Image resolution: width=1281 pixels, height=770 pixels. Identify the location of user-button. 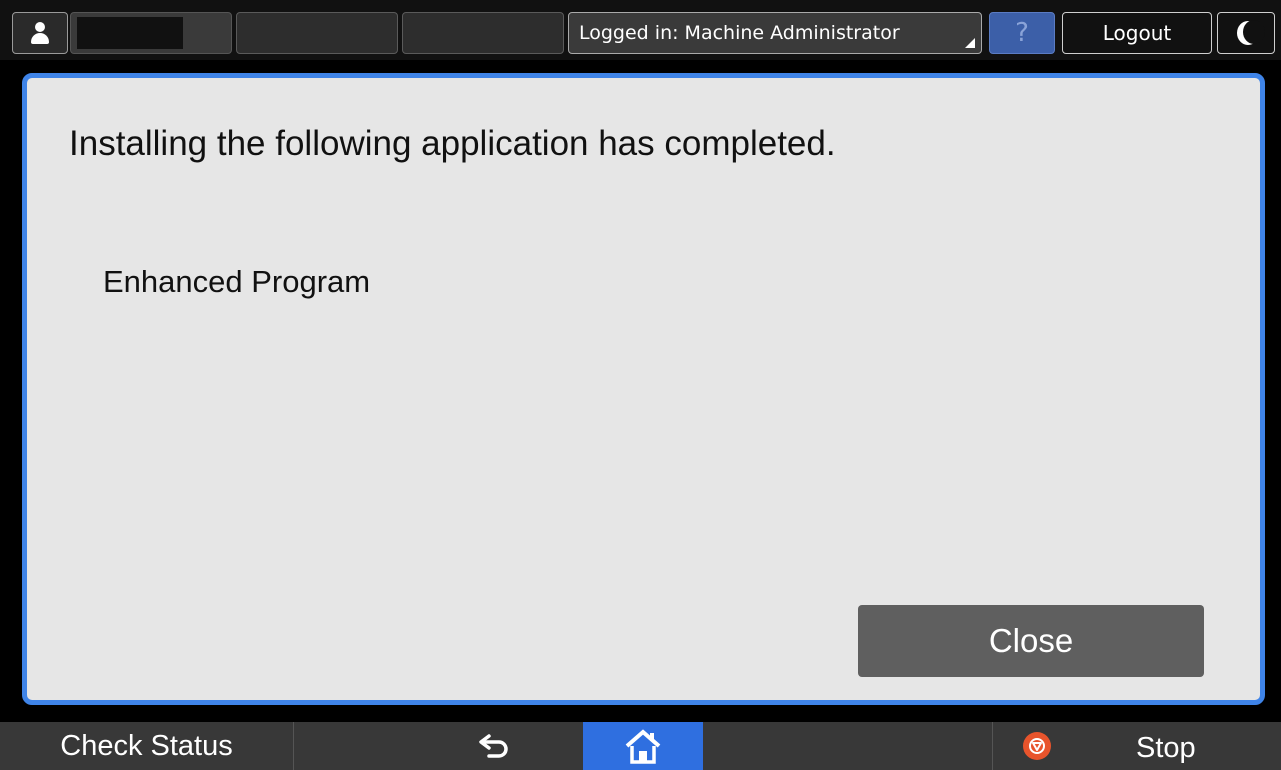
(40, 33).